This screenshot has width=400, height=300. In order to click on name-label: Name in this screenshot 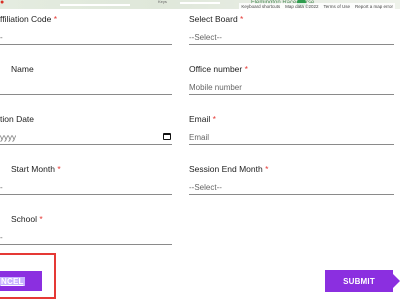, I will do `click(22, 69)`.